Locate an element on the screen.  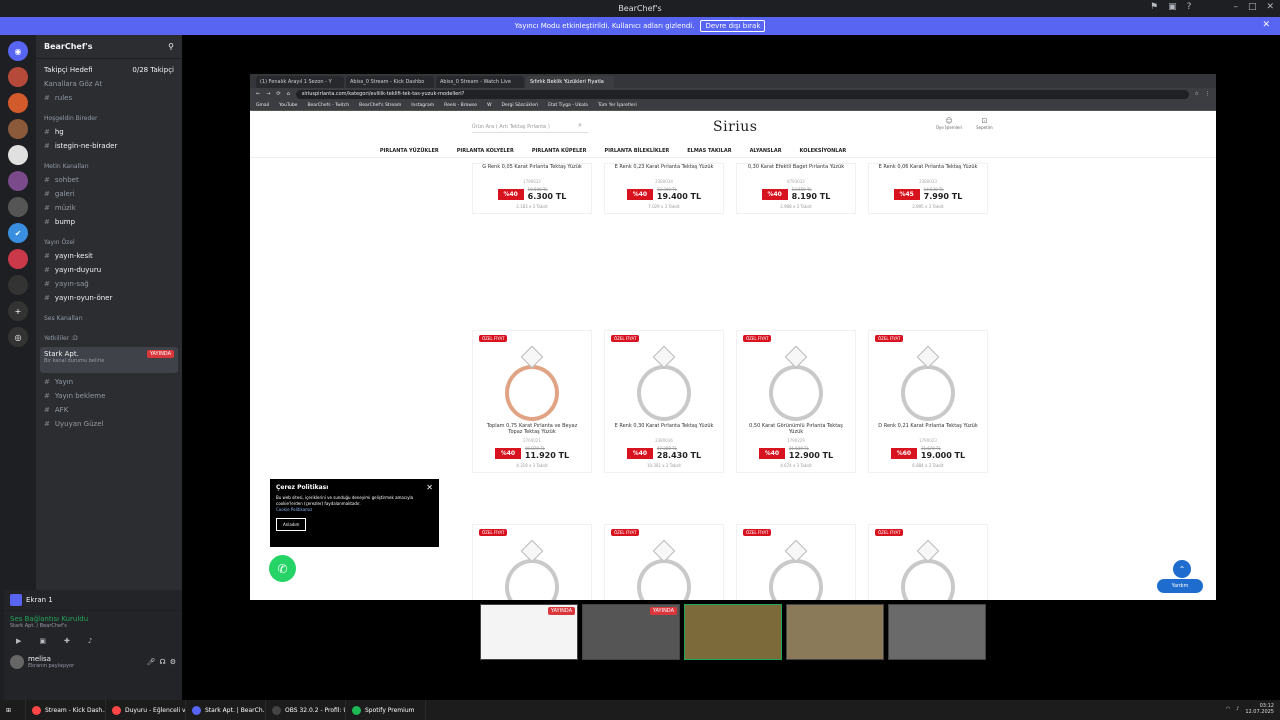
channel-category: Yayın Özel is located at coordinates (109, 242).